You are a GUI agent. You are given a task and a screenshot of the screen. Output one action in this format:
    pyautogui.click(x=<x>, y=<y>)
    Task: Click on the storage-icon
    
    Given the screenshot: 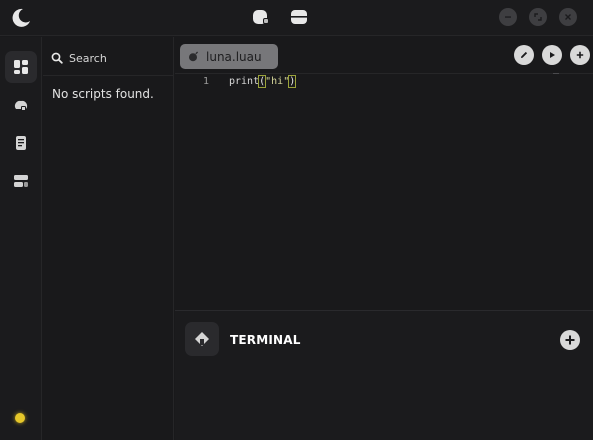 What is the action you would take?
    pyautogui.click(x=21, y=181)
    